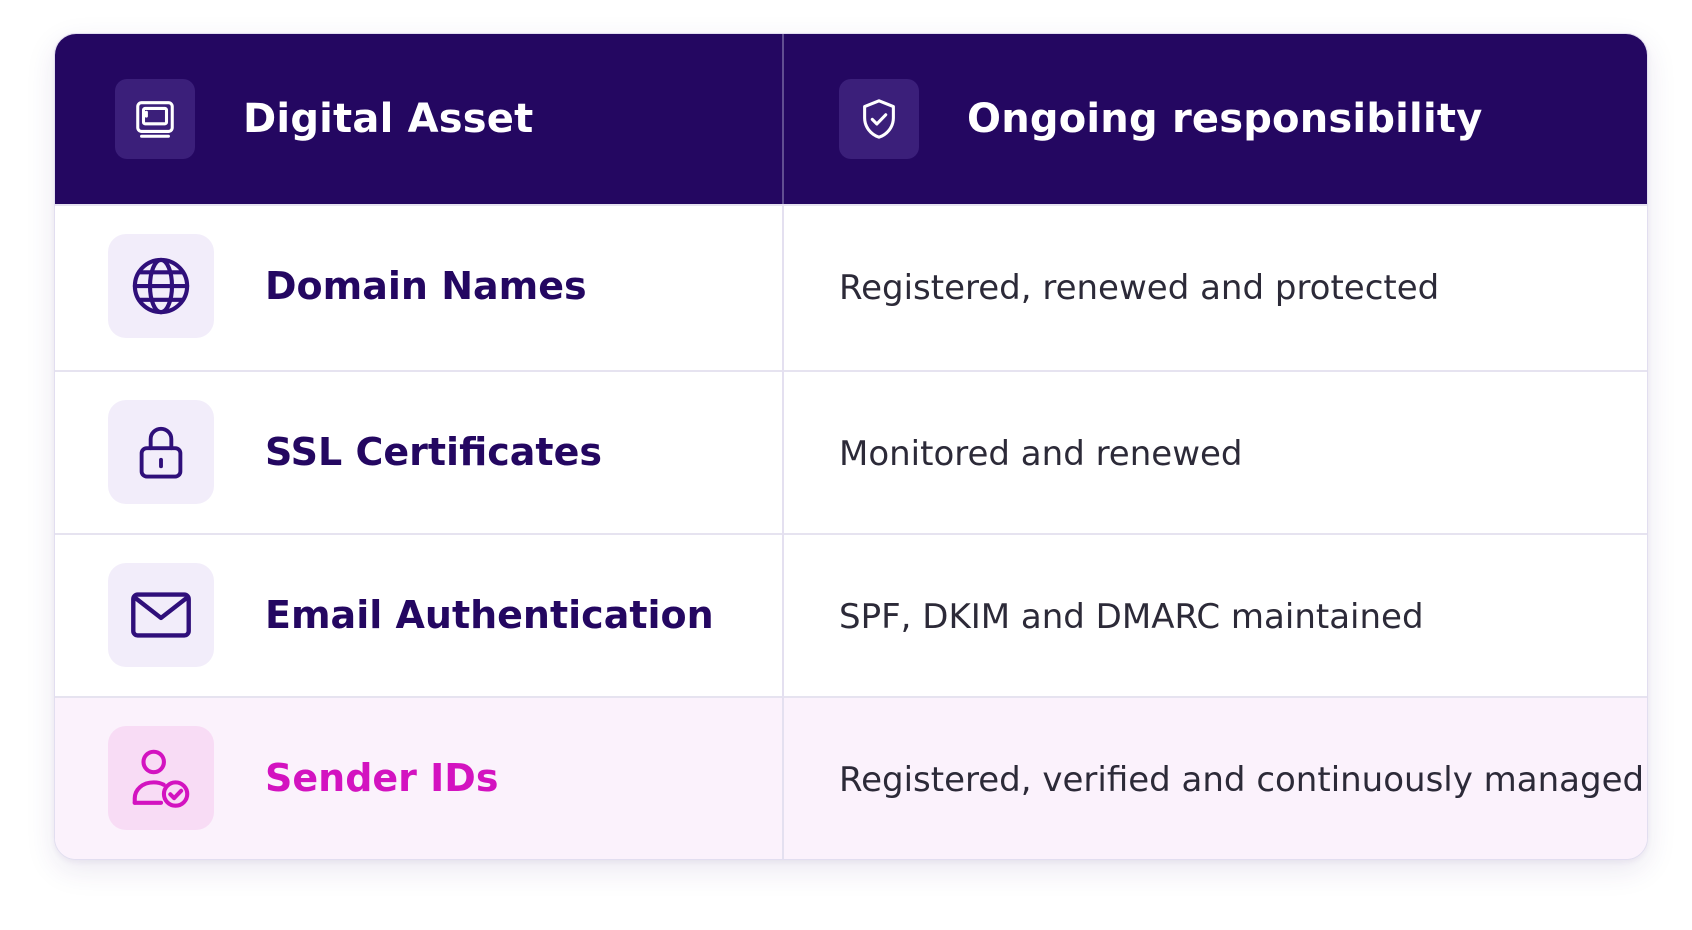  Describe the element at coordinates (382, 778) in the screenshot. I see `asset-name: Sender IDs` at that location.